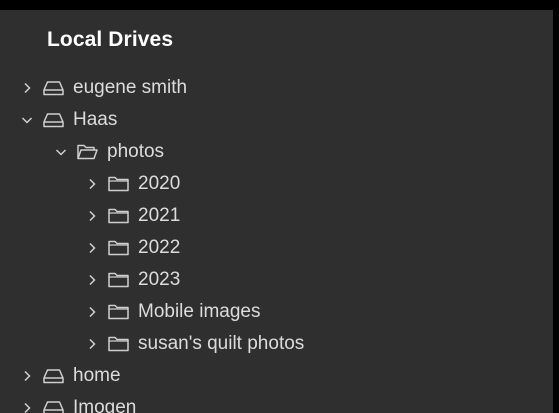 This screenshot has height=413, width=559. I want to click on tree-item-label: 2020, so click(159, 183).